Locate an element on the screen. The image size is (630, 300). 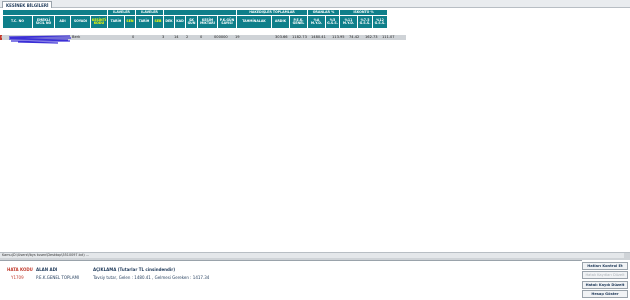
cell-myd11: 162.73 is located at coordinates (371, 37).